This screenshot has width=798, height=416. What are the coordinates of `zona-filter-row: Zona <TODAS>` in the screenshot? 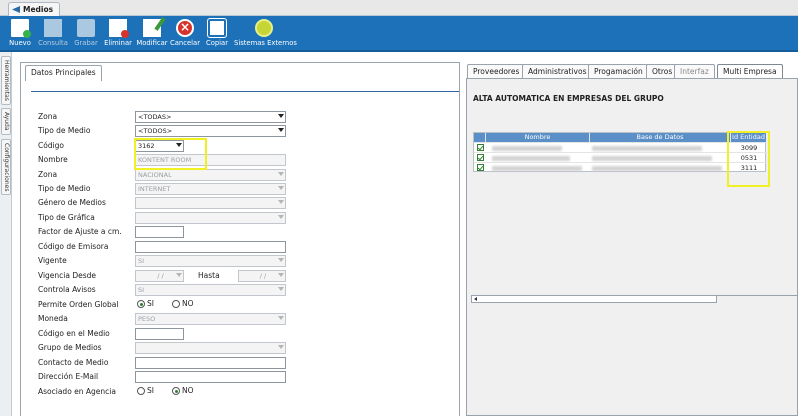 It's located at (248, 117).